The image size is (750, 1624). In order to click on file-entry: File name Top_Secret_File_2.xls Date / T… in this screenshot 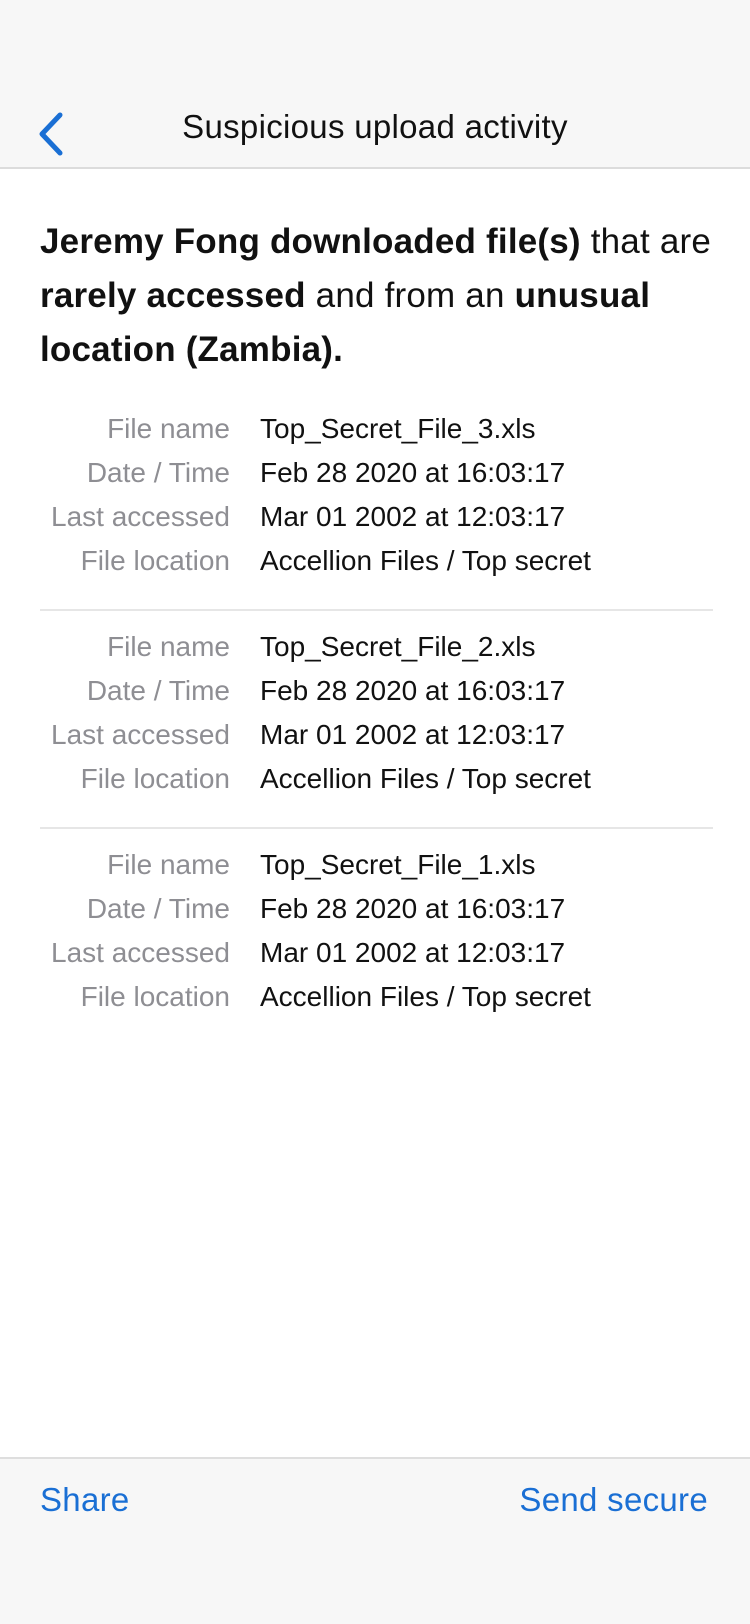, I will do `click(376, 730)`.